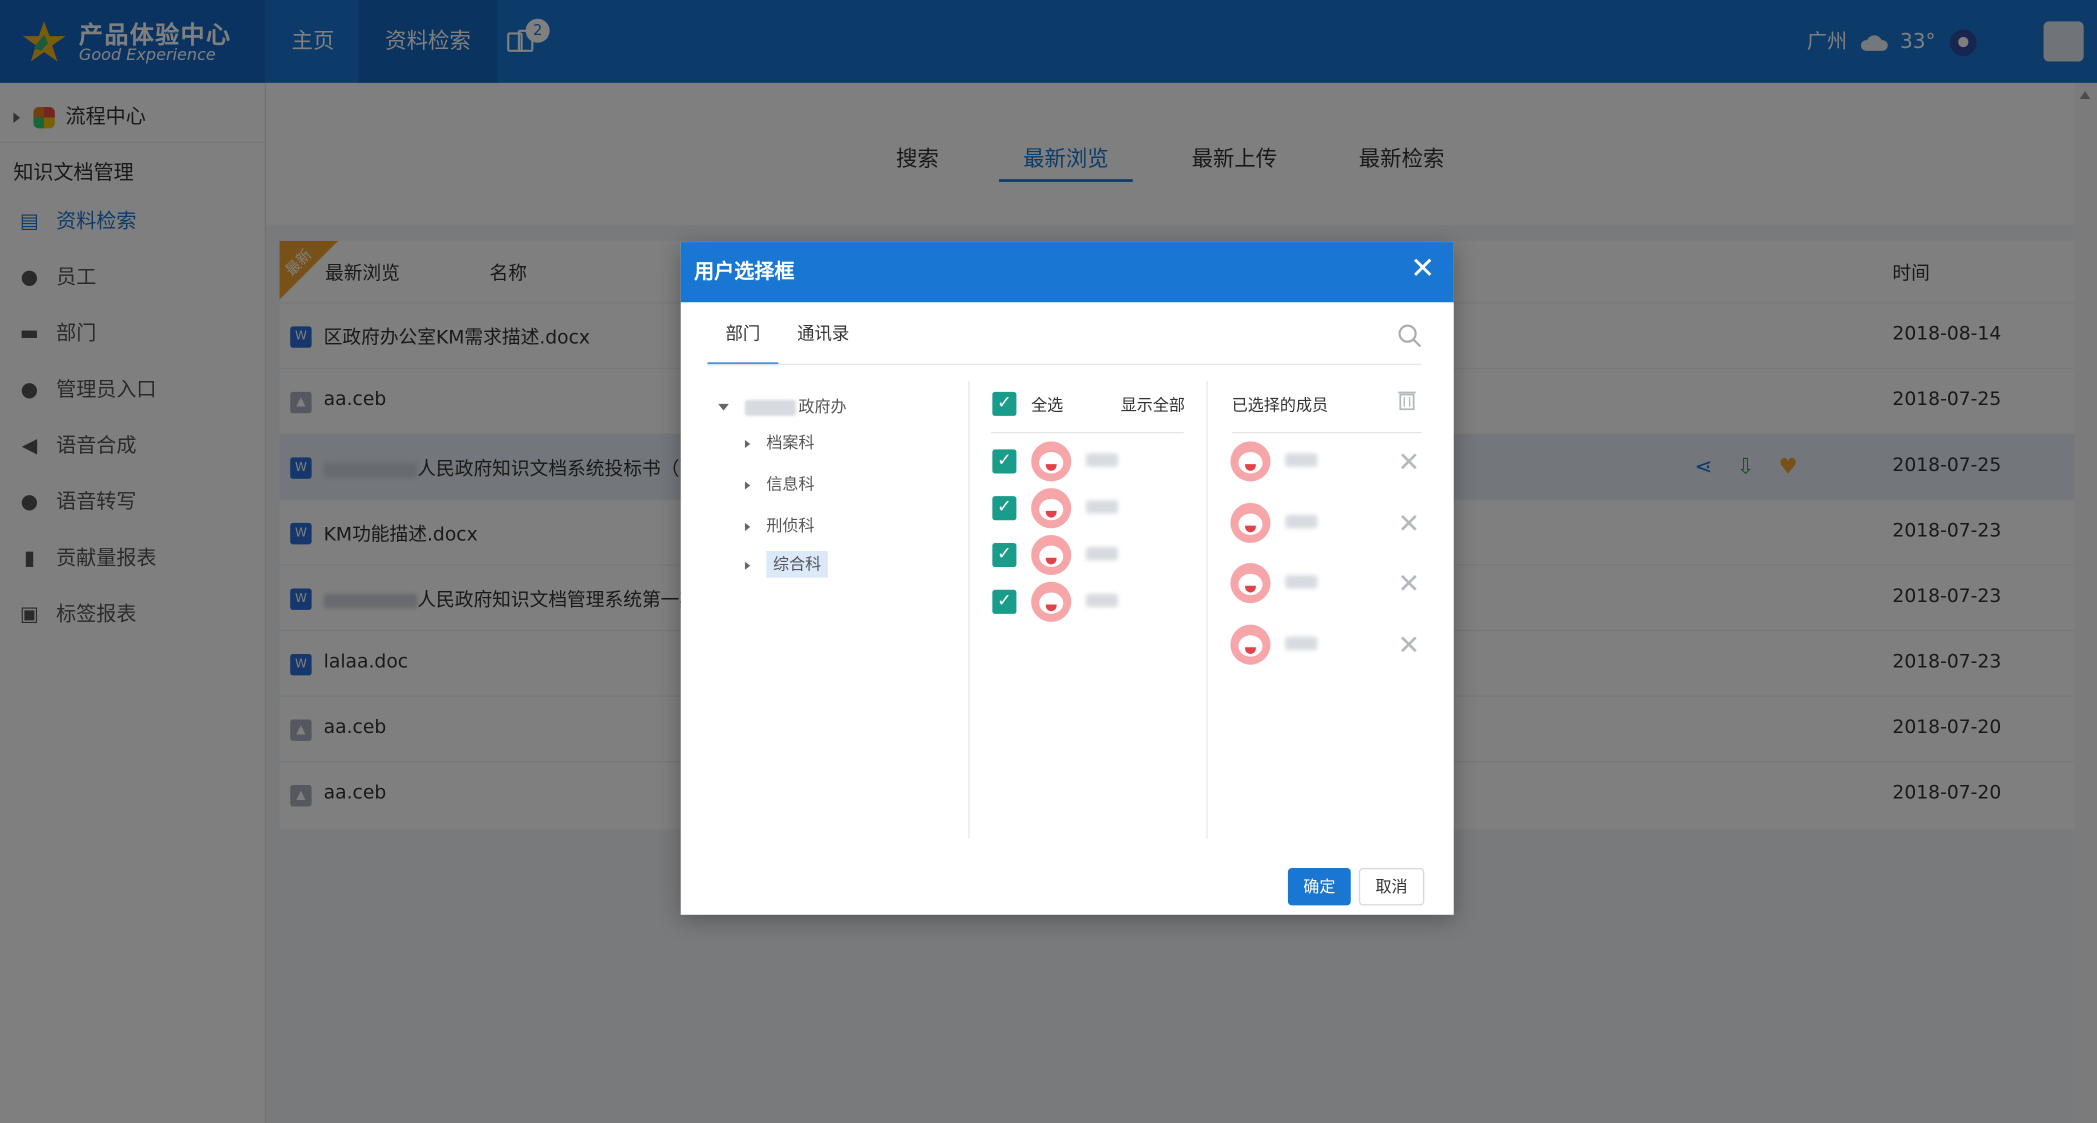 This screenshot has height=1123, width=2097. What do you see at coordinates (1319, 886) in the screenshot?
I see `confirm-button: 确定` at bounding box center [1319, 886].